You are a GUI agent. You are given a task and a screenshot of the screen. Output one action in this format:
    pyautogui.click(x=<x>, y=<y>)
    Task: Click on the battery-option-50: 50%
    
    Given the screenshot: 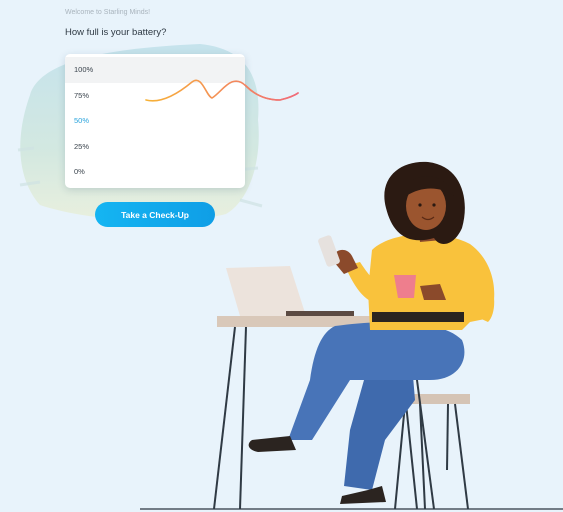 What is the action you would take?
    pyautogui.click(x=155, y=121)
    